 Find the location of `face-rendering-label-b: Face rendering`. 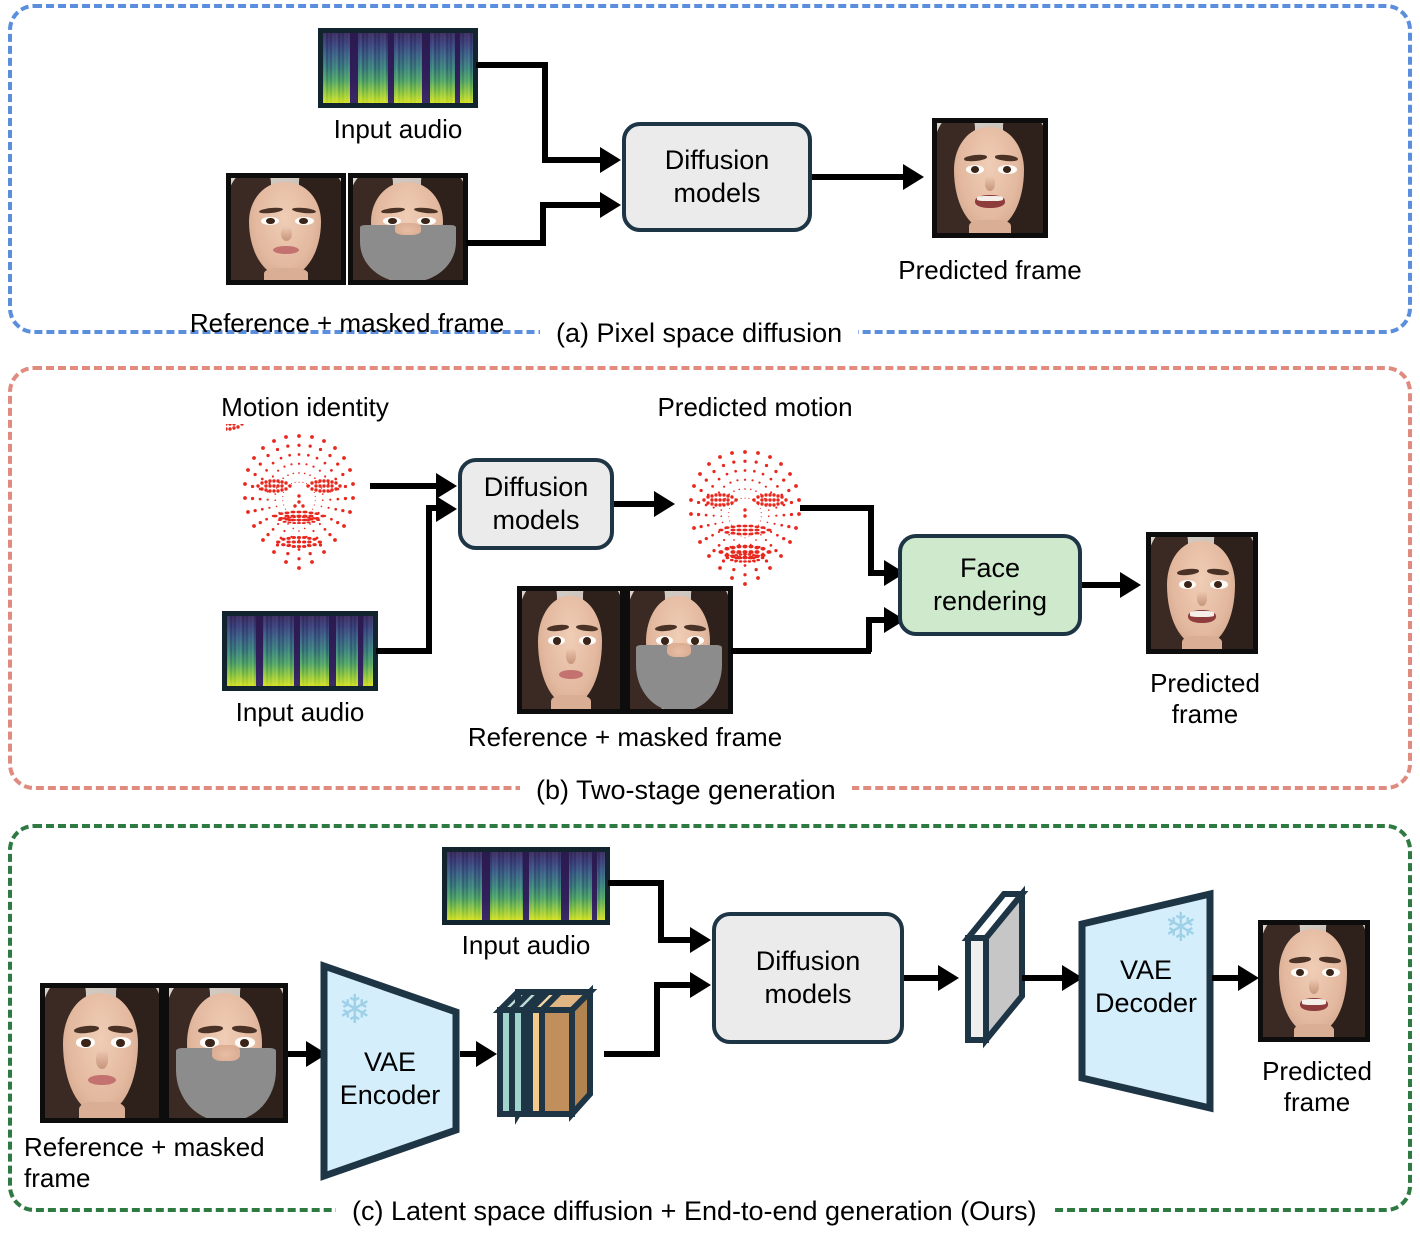

face-rendering-label-b: Face rendering is located at coordinates (990, 584).